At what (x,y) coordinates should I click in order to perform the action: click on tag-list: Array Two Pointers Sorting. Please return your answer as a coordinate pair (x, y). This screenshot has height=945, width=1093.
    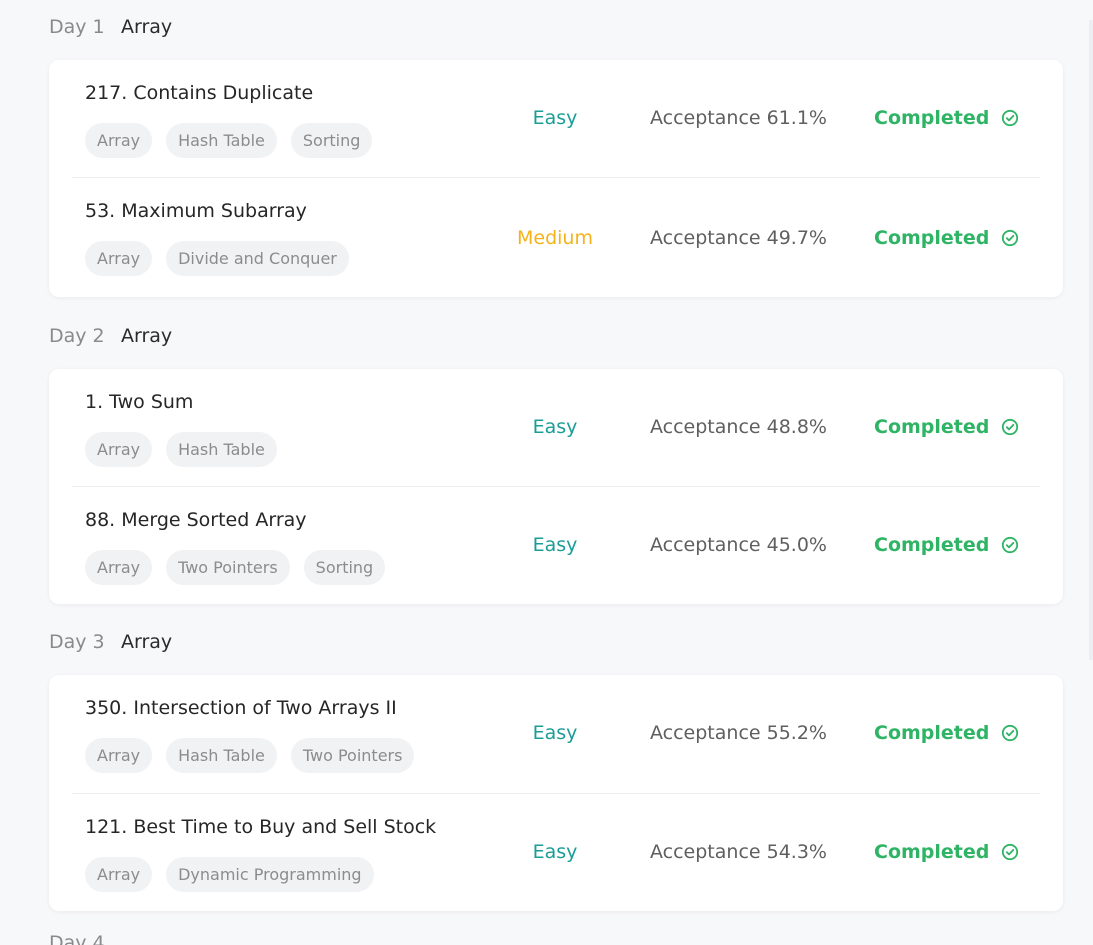
    Looking at the image, I should click on (235, 567).